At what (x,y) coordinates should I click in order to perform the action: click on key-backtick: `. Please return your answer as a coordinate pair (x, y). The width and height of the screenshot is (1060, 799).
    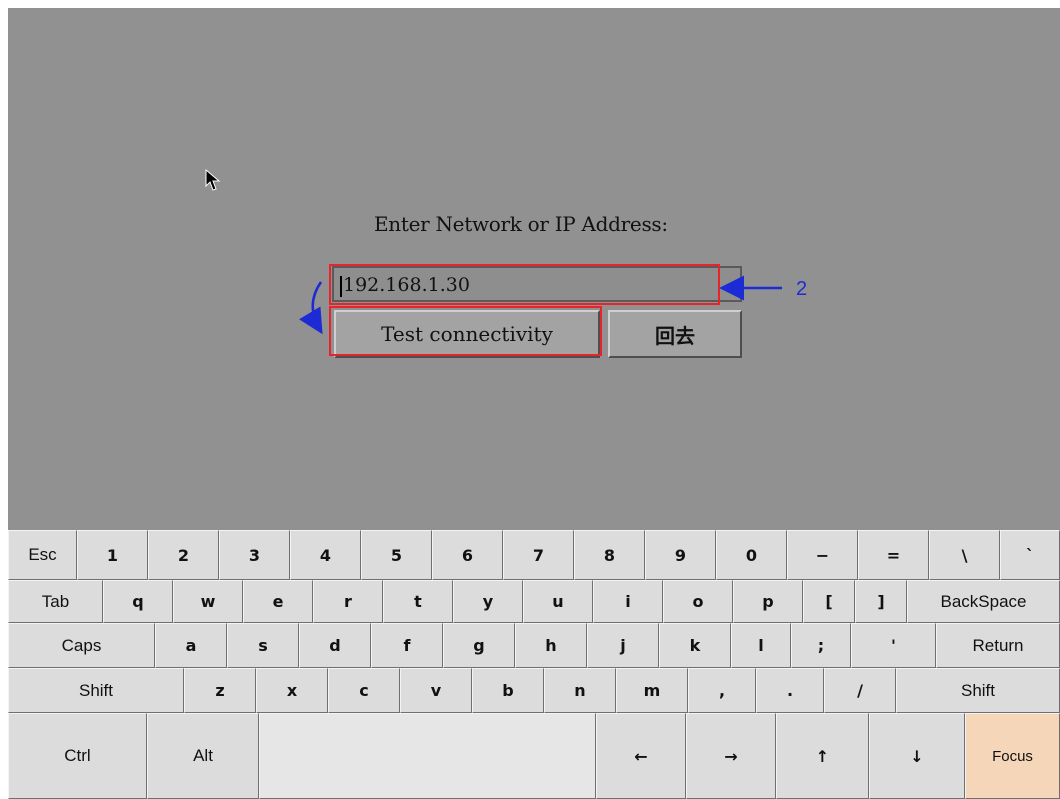
    Looking at the image, I should click on (1030, 555).